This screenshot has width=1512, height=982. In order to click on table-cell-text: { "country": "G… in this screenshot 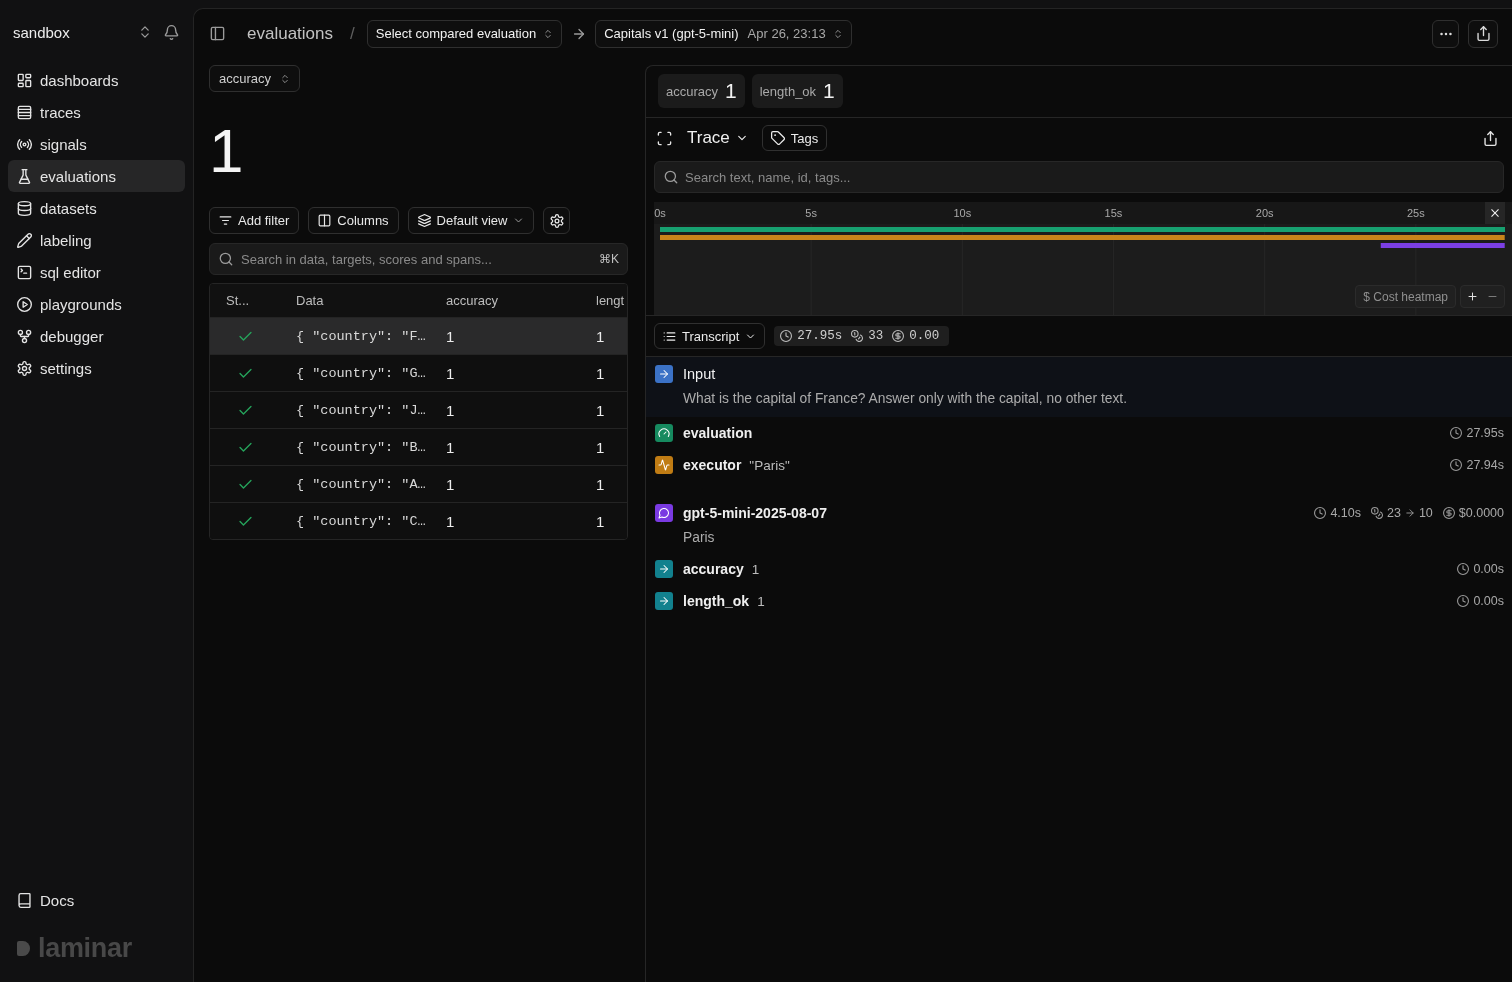, I will do `click(361, 373)`.